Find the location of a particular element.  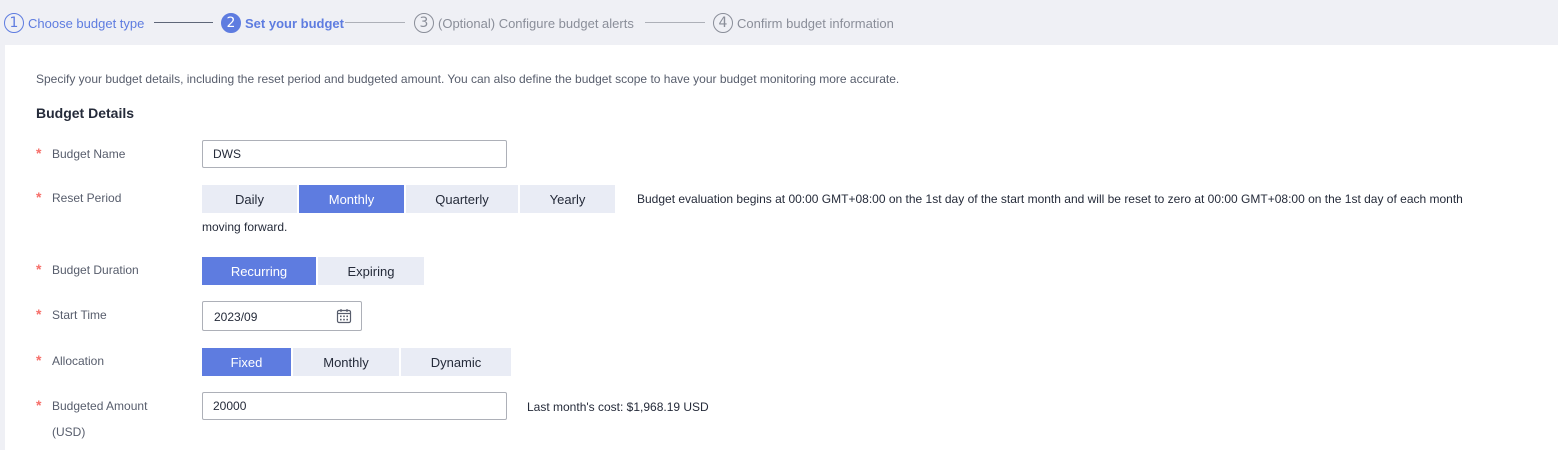

allocation-selector: Fixed Monthly Dynamic is located at coordinates (357, 362).